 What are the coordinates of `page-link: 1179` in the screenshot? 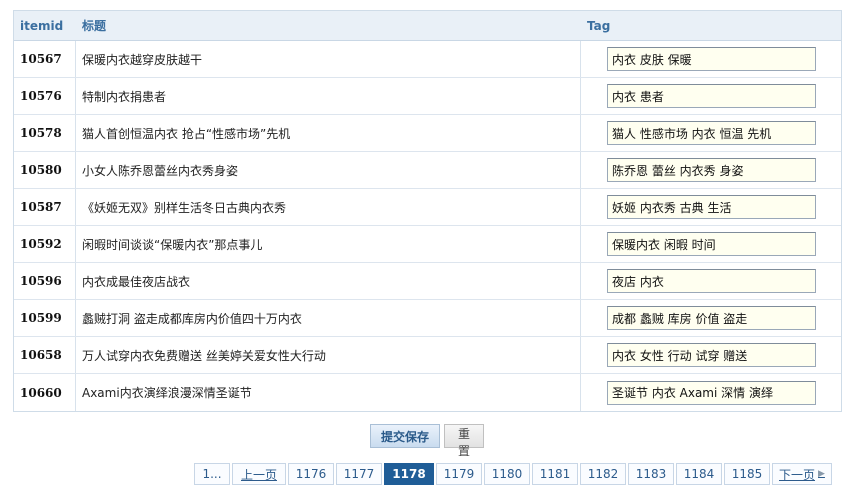 It's located at (459, 474).